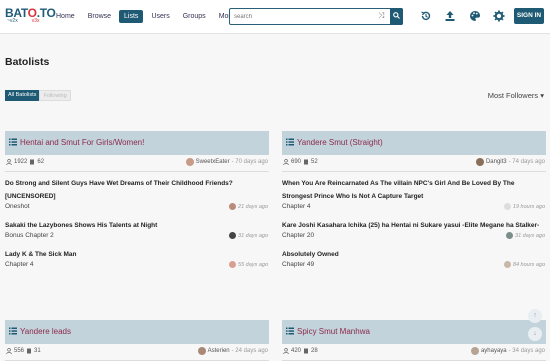 The height and width of the screenshot is (361, 550). What do you see at coordinates (333, 331) in the screenshot?
I see `card-title: Spicy Smut Manhwa` at bounding box center [333, 331].